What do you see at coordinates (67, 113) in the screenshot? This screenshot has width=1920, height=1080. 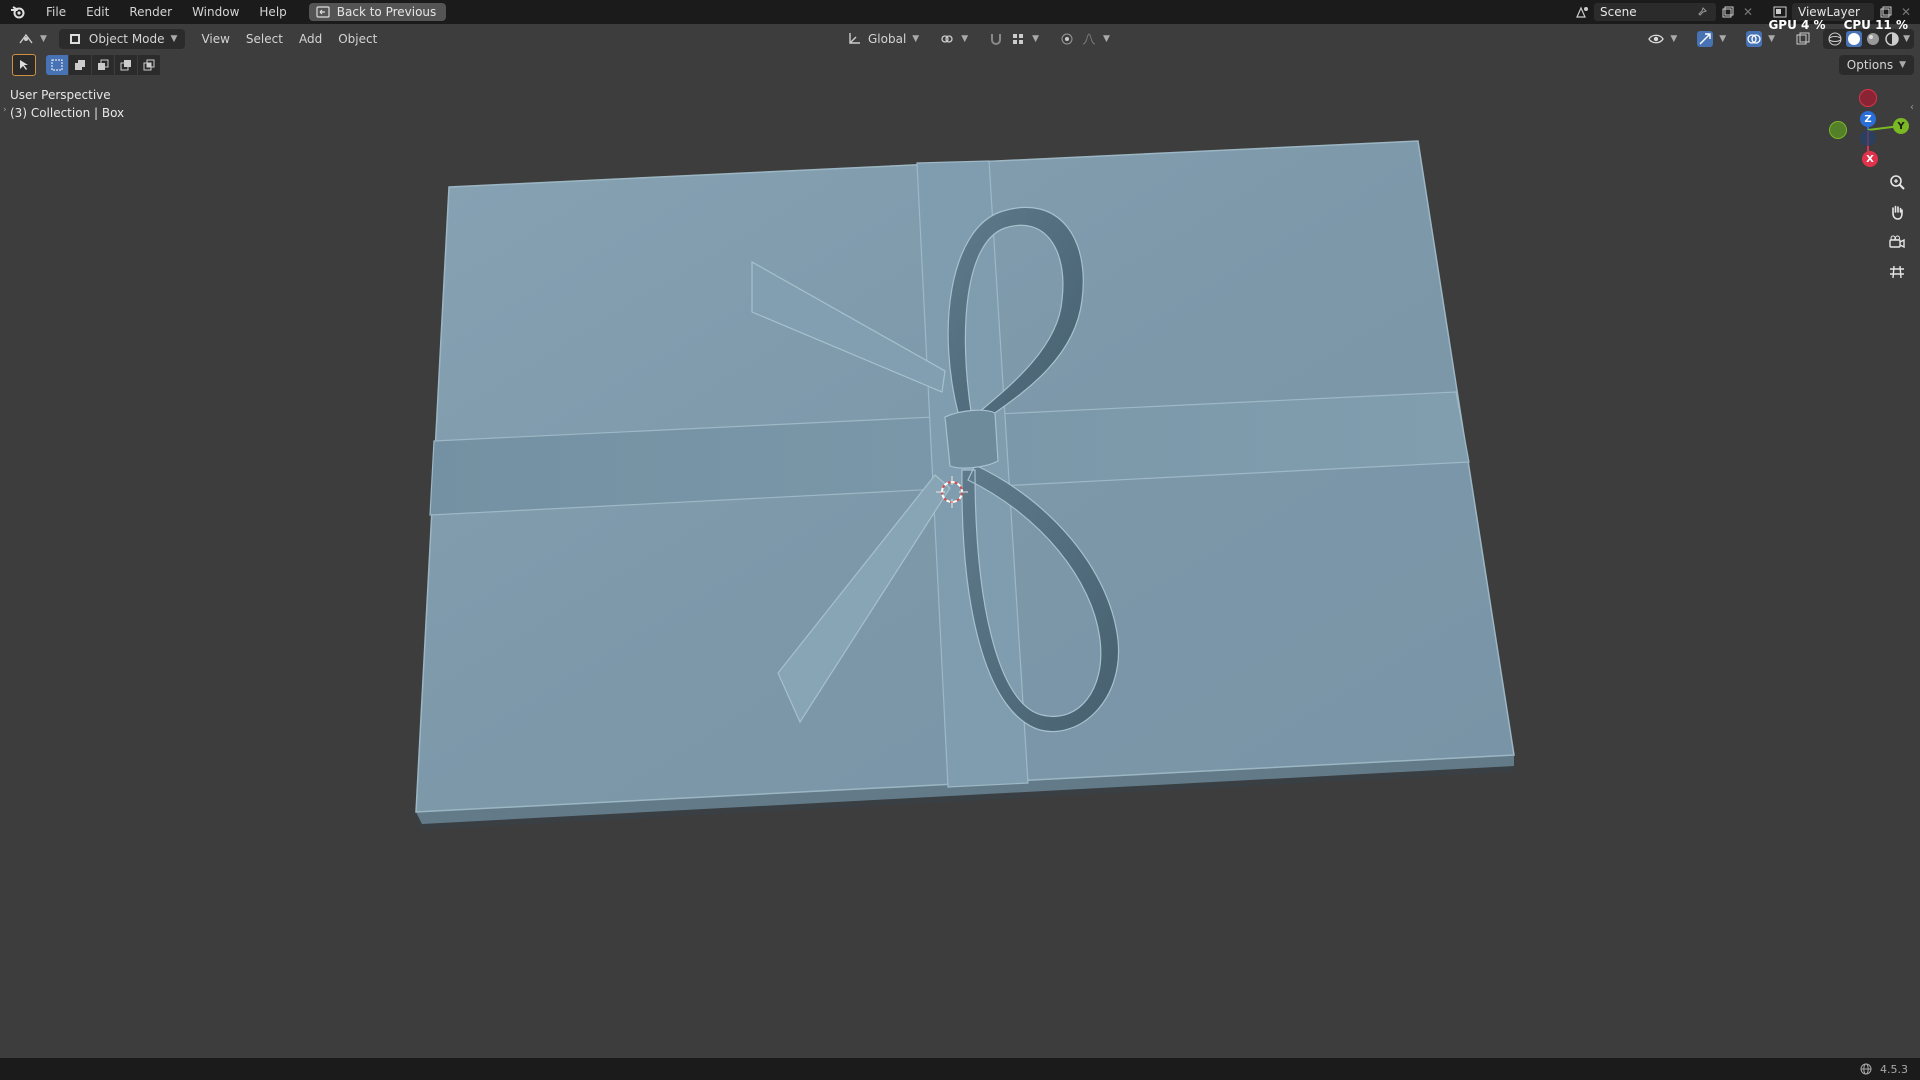 I see `collection-label: (3) Collection | Box` at bounding box center [67, 113].